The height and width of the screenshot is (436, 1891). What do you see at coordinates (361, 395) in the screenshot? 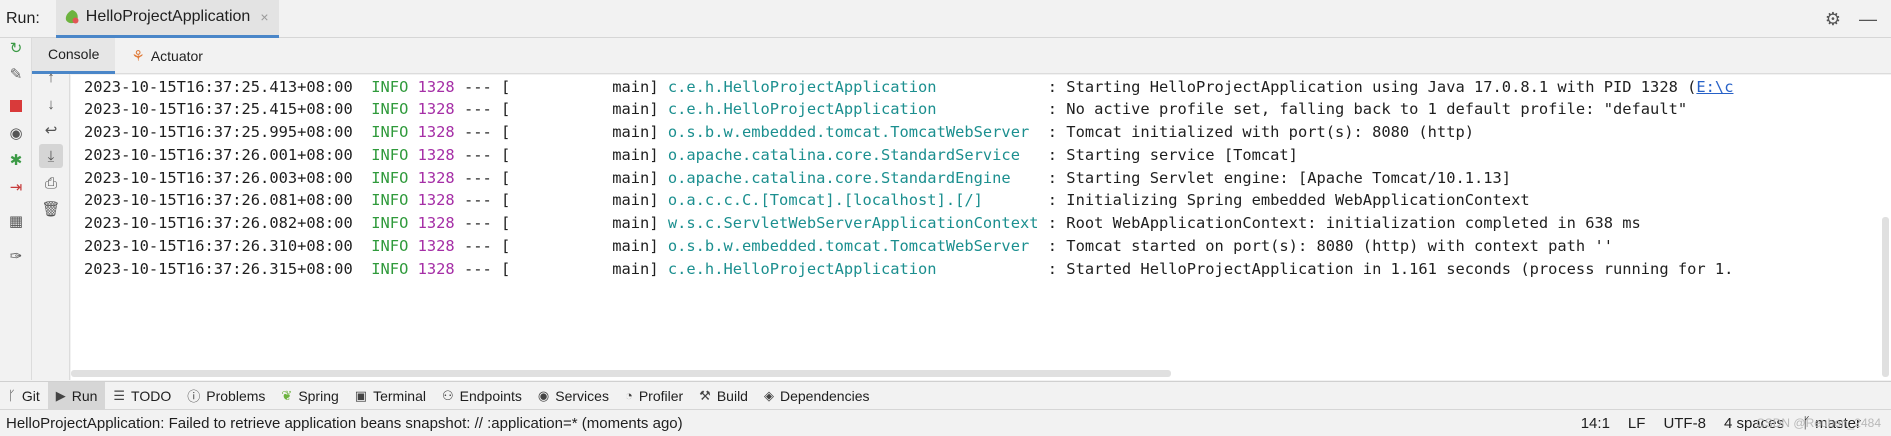
I see `terminal-icon: ▣` at bounding box center [361, 395].